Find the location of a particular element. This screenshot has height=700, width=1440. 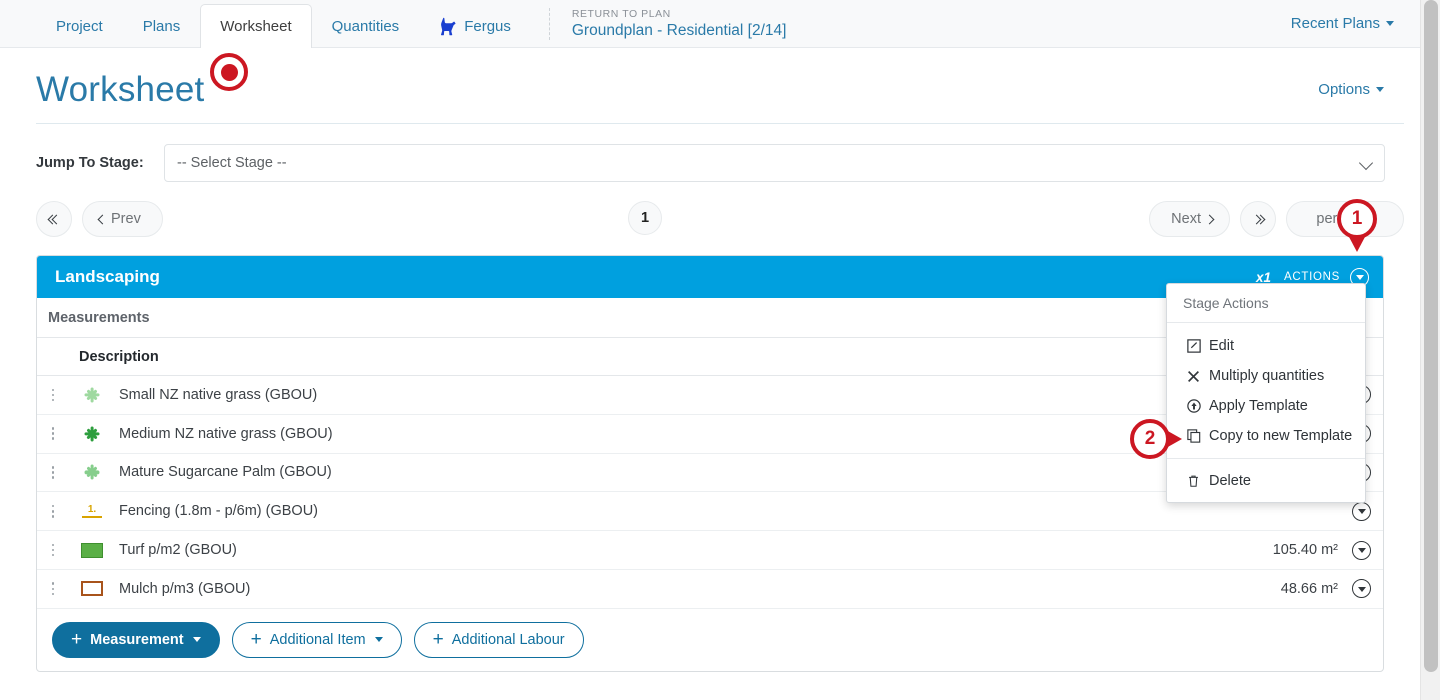

chevron-right-icon is located at coordinates (1209, 219).